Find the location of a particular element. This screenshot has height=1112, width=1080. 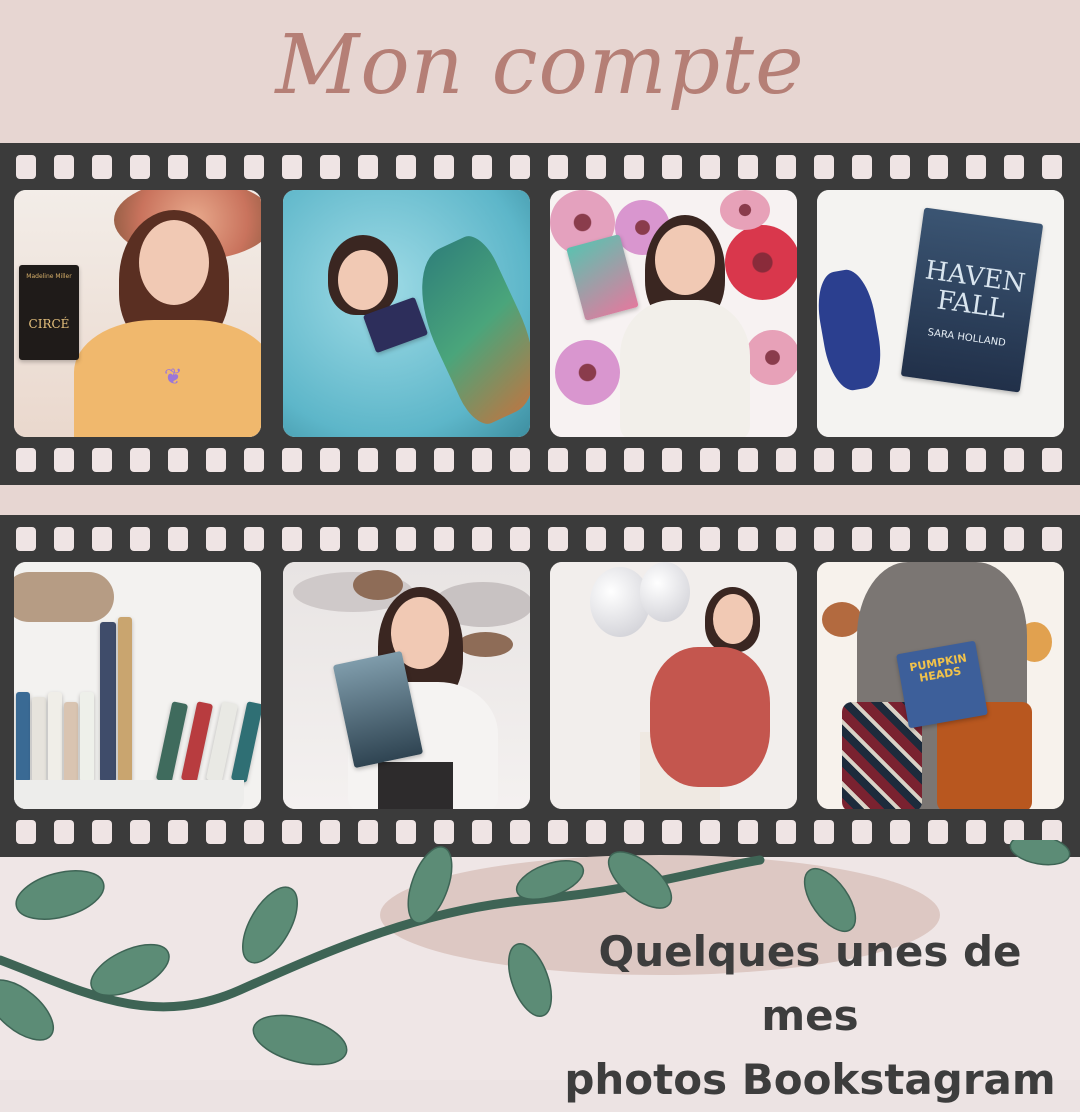

shirt is located at coordinates (685, 368).